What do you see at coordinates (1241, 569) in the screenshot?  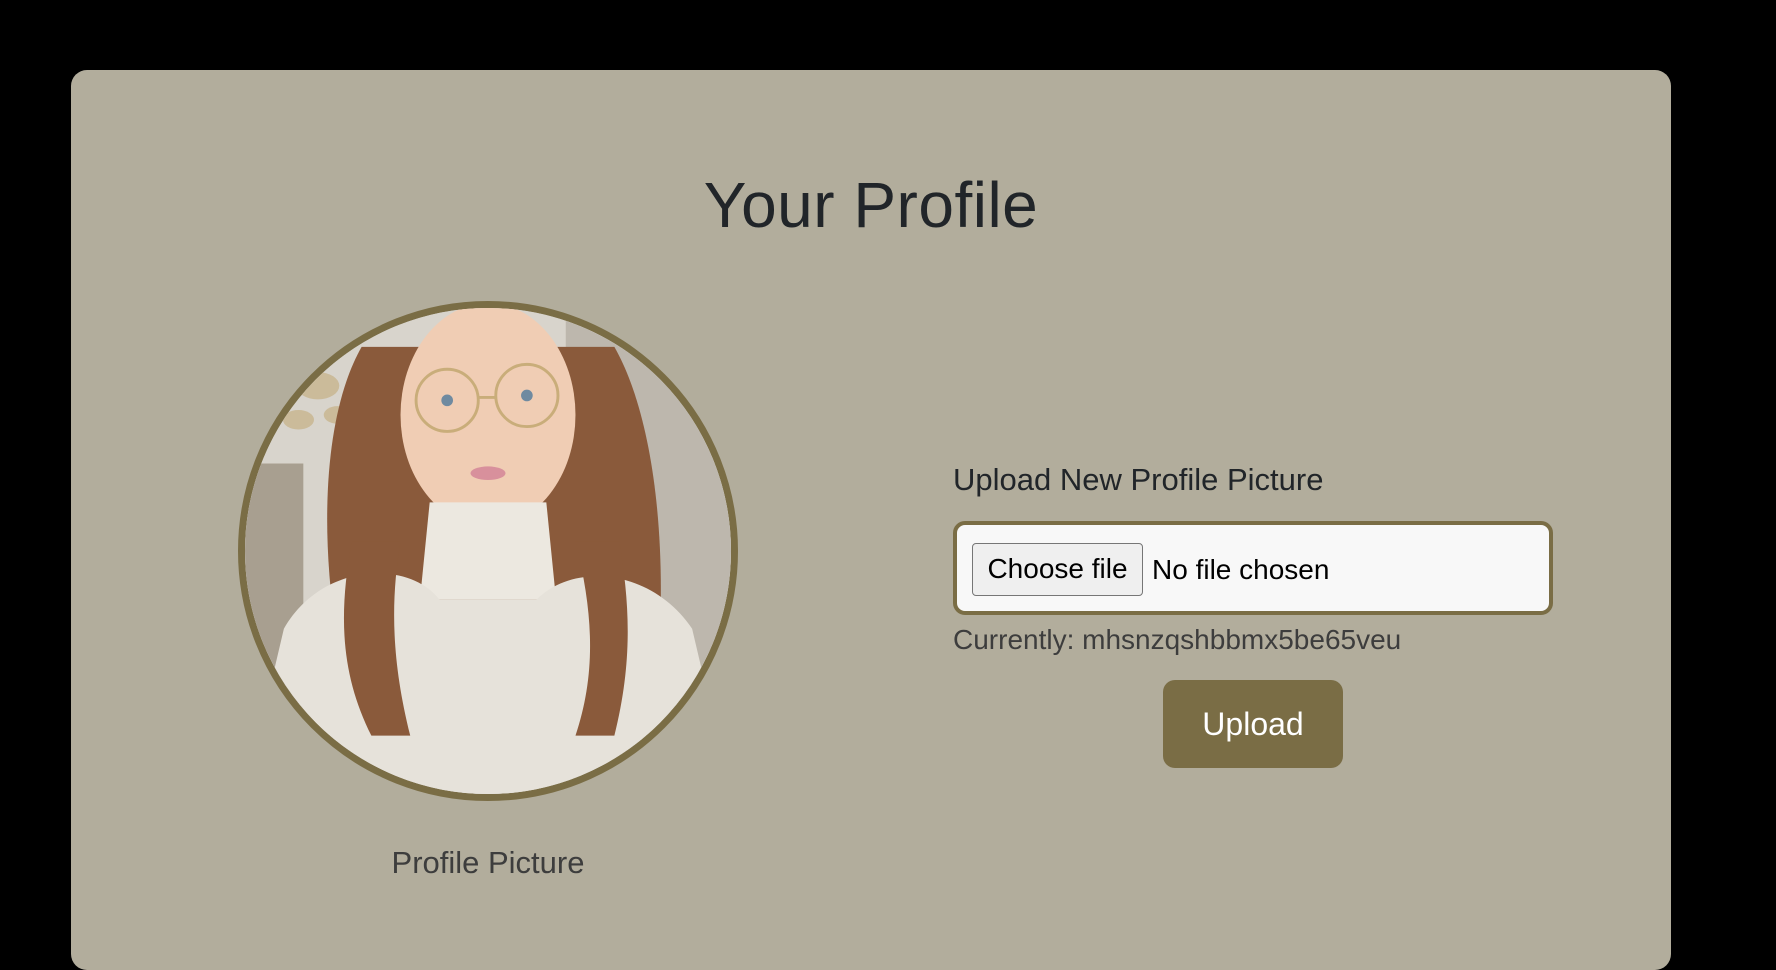 I see `file-status-text: No file chosen` at bounding box center [1241, 569].